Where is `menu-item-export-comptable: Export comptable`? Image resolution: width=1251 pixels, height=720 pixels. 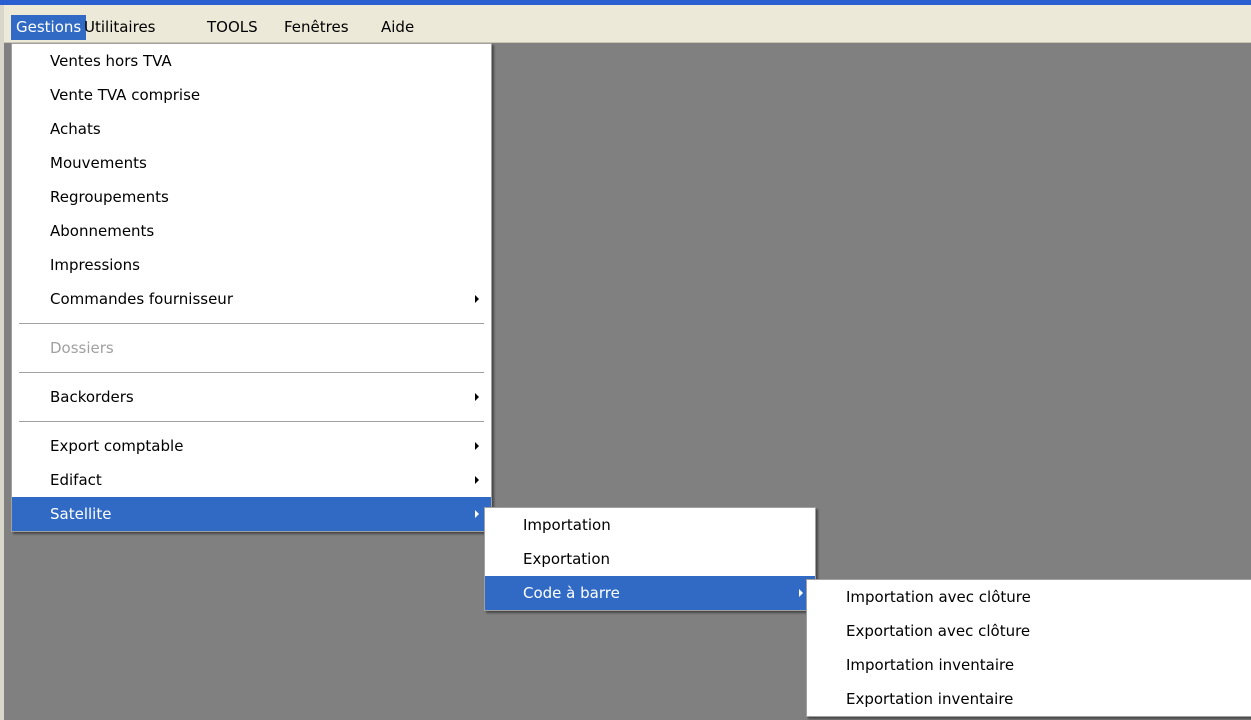
menu-item-export-comptable: Export comptable is located at coordinates (251, 446).